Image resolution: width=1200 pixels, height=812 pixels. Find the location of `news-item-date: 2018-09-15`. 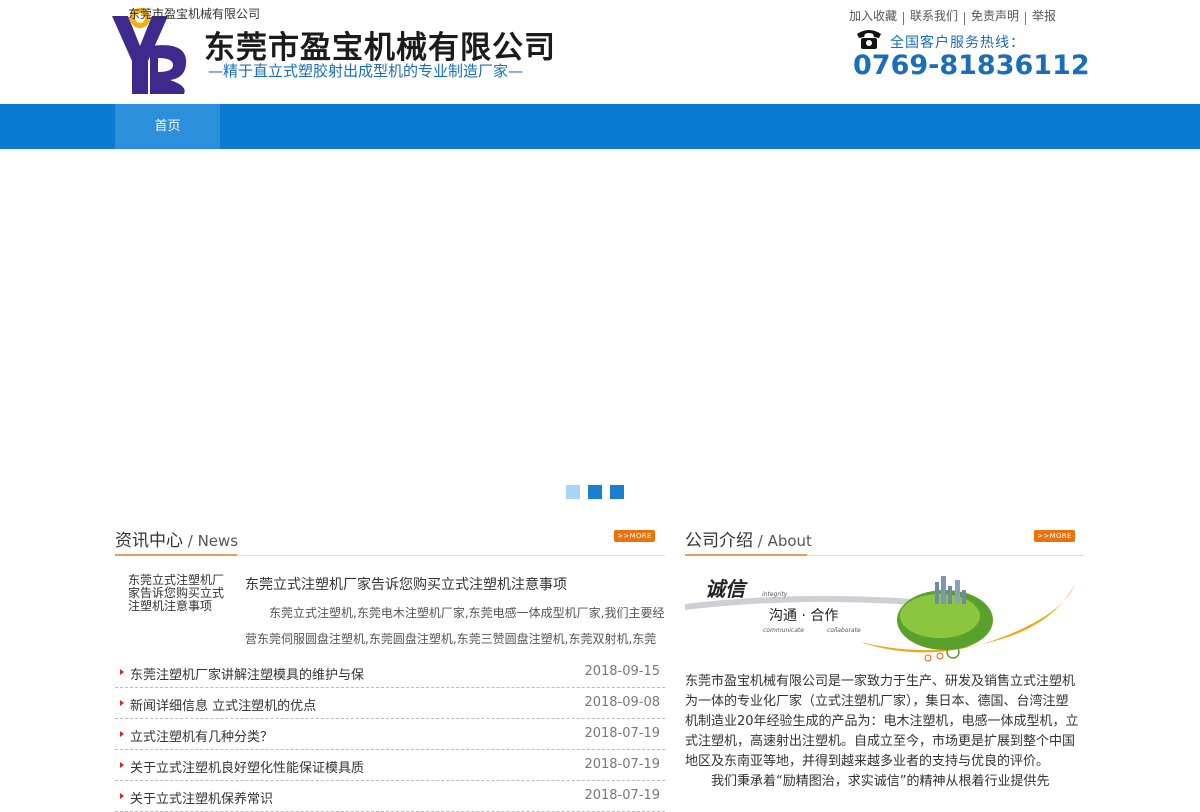

news-item-date: 2018-09-15 is located at coordinates (622, 671).